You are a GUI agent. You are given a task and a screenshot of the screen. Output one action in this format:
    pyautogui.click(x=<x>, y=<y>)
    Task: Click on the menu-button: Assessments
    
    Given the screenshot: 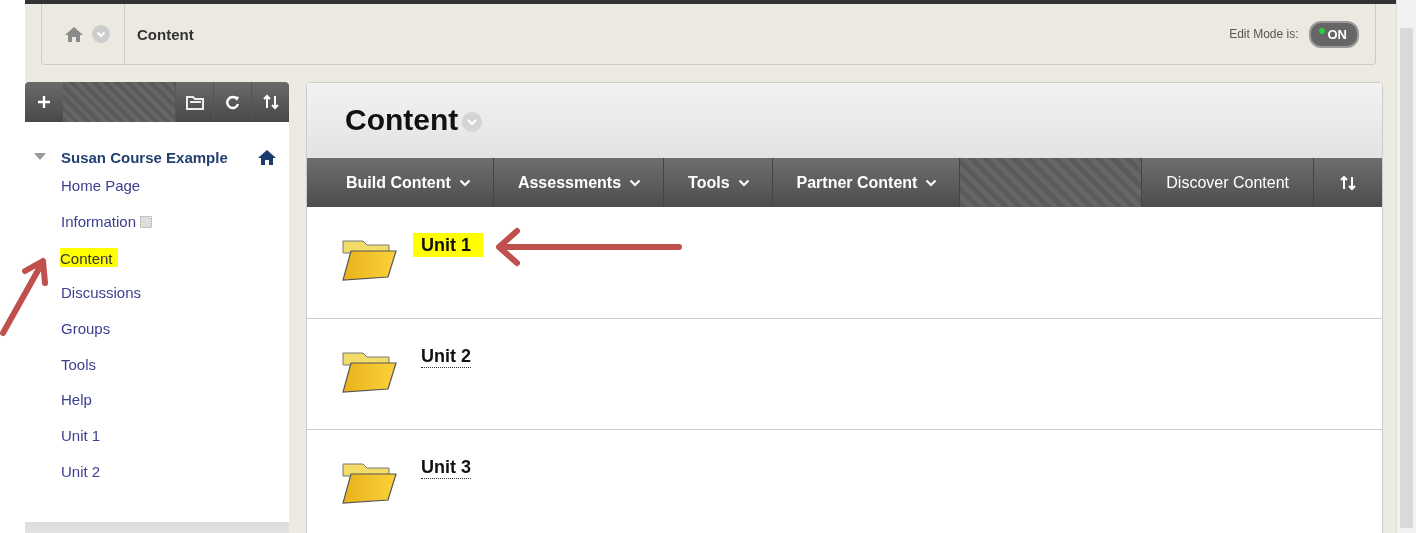 What is the action you would take?
    pyautogui.click(x=579, y=182)
    